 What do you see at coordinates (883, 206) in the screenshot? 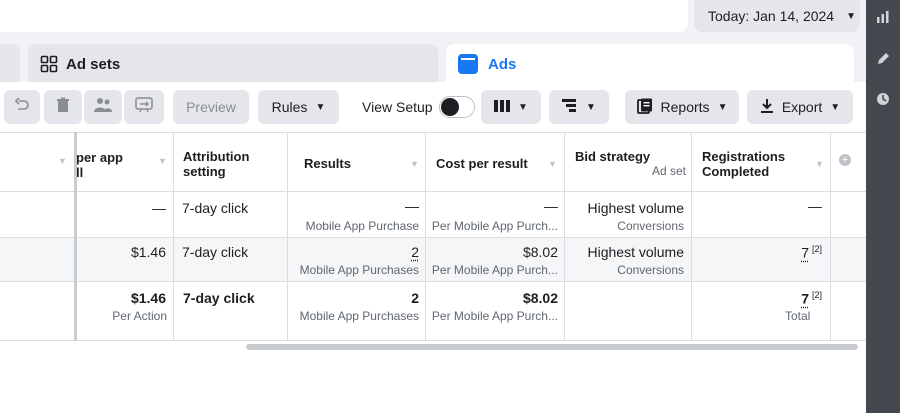
I see `right-rail` at bounding box center [883, 206].